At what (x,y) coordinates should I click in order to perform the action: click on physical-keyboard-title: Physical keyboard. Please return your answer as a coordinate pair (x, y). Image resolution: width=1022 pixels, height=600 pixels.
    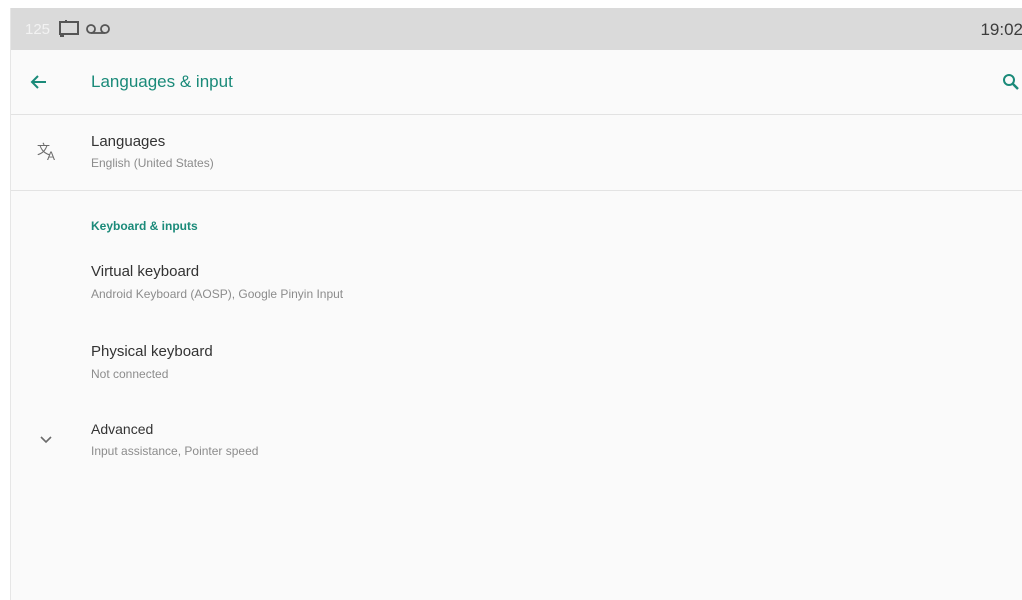
    Looking at the image, I should click on (152, 351).